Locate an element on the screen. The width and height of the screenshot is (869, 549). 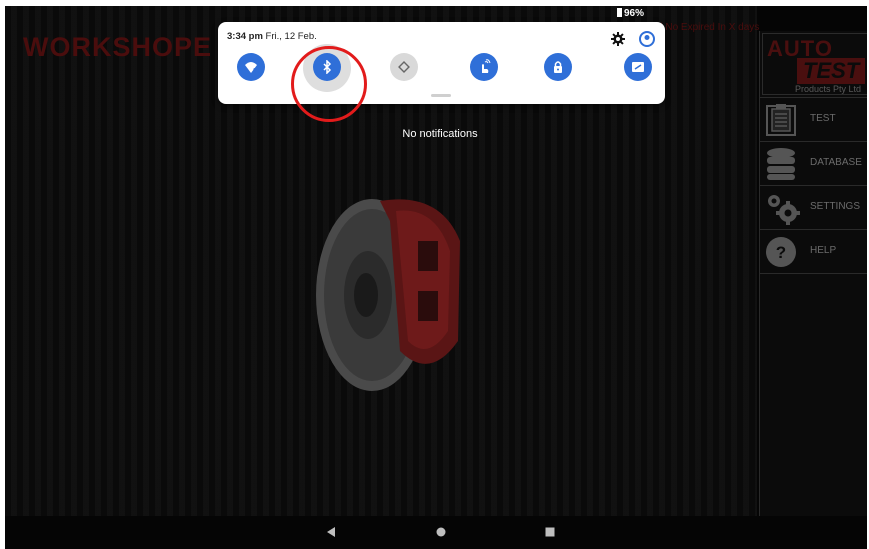
menu-item-label: SETTINGS is located at coordinates (835, 206).